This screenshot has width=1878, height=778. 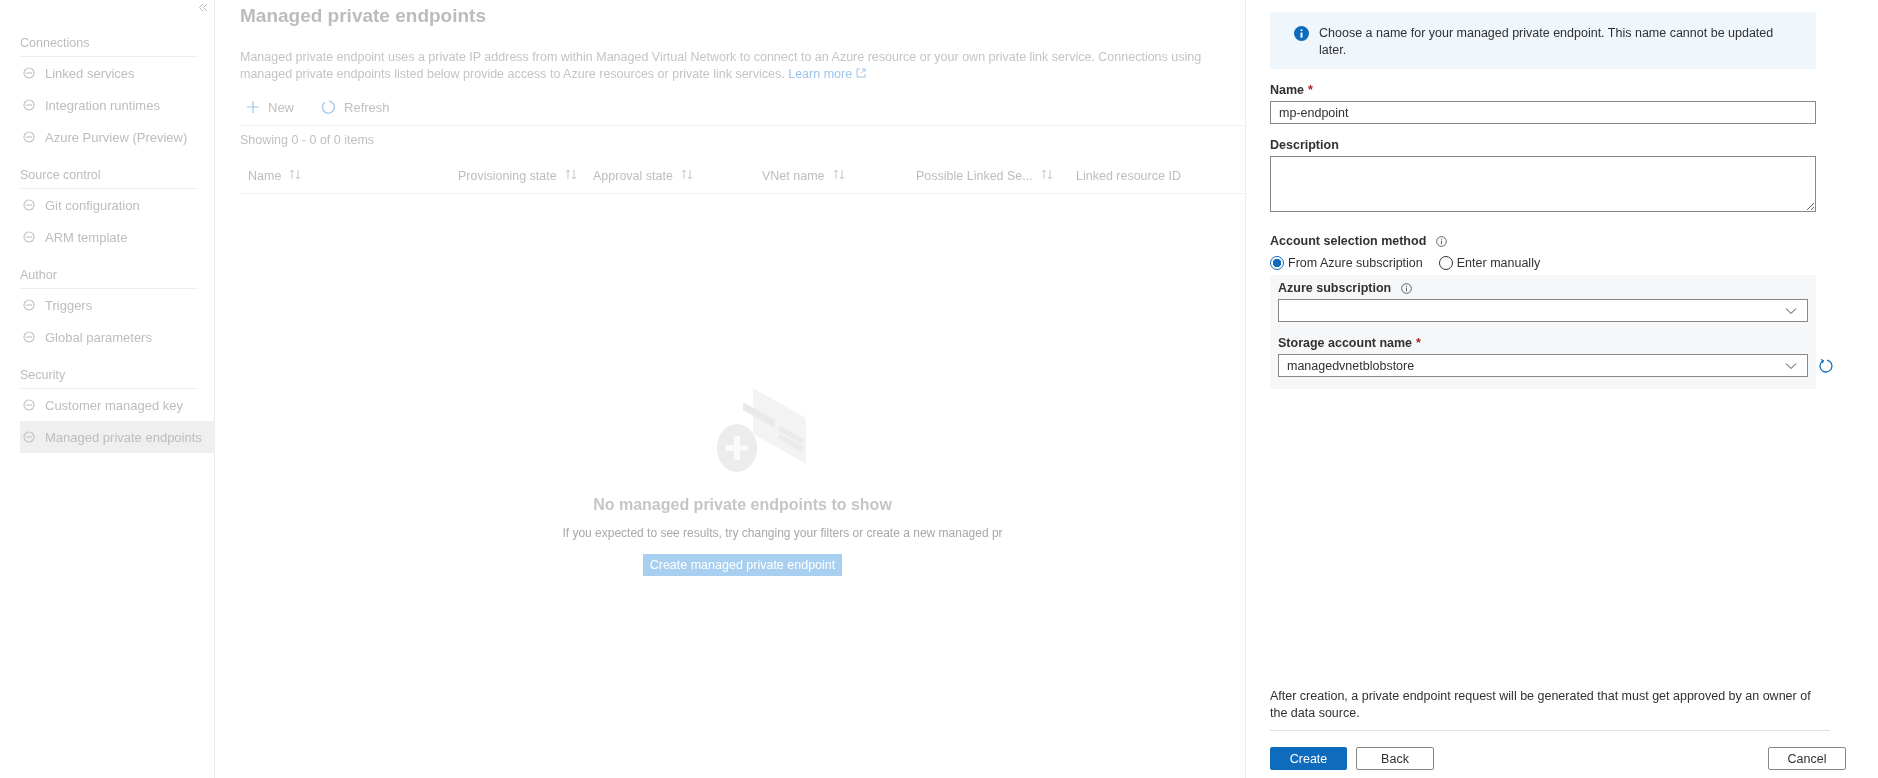 What do you see at coordinates (353, 176) in the screenshot?
I see `column-header: Name` at bounding box center [353, 176].